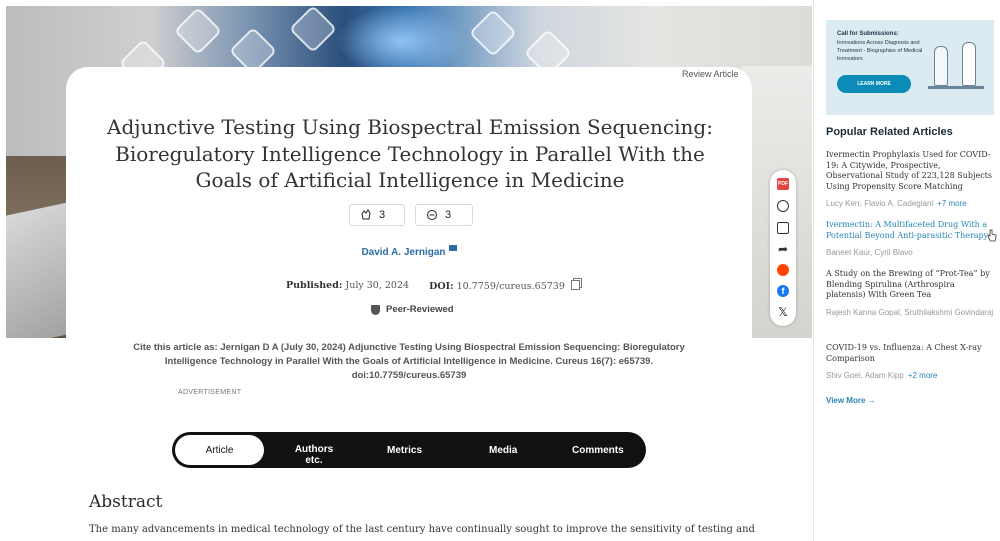  Describe the element at coordinates (382, 215) in the screenshot. I see `clap-count: 3` at that location.